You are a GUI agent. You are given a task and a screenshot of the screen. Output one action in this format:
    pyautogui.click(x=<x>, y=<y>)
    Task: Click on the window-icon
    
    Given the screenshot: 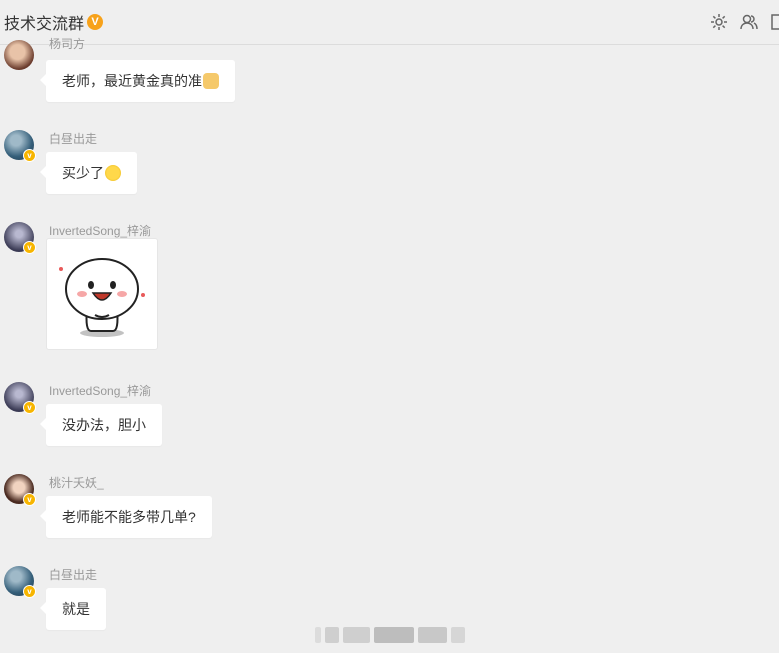 What is the action you would take?
    pyautogui.click(x=774, y=22)
    